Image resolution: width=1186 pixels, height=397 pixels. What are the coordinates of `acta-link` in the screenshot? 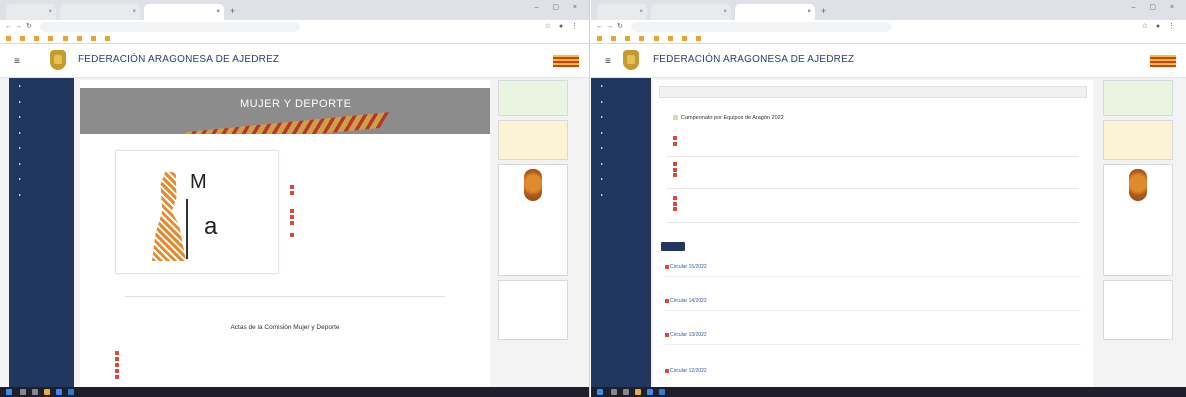 It's located at (118, 377).